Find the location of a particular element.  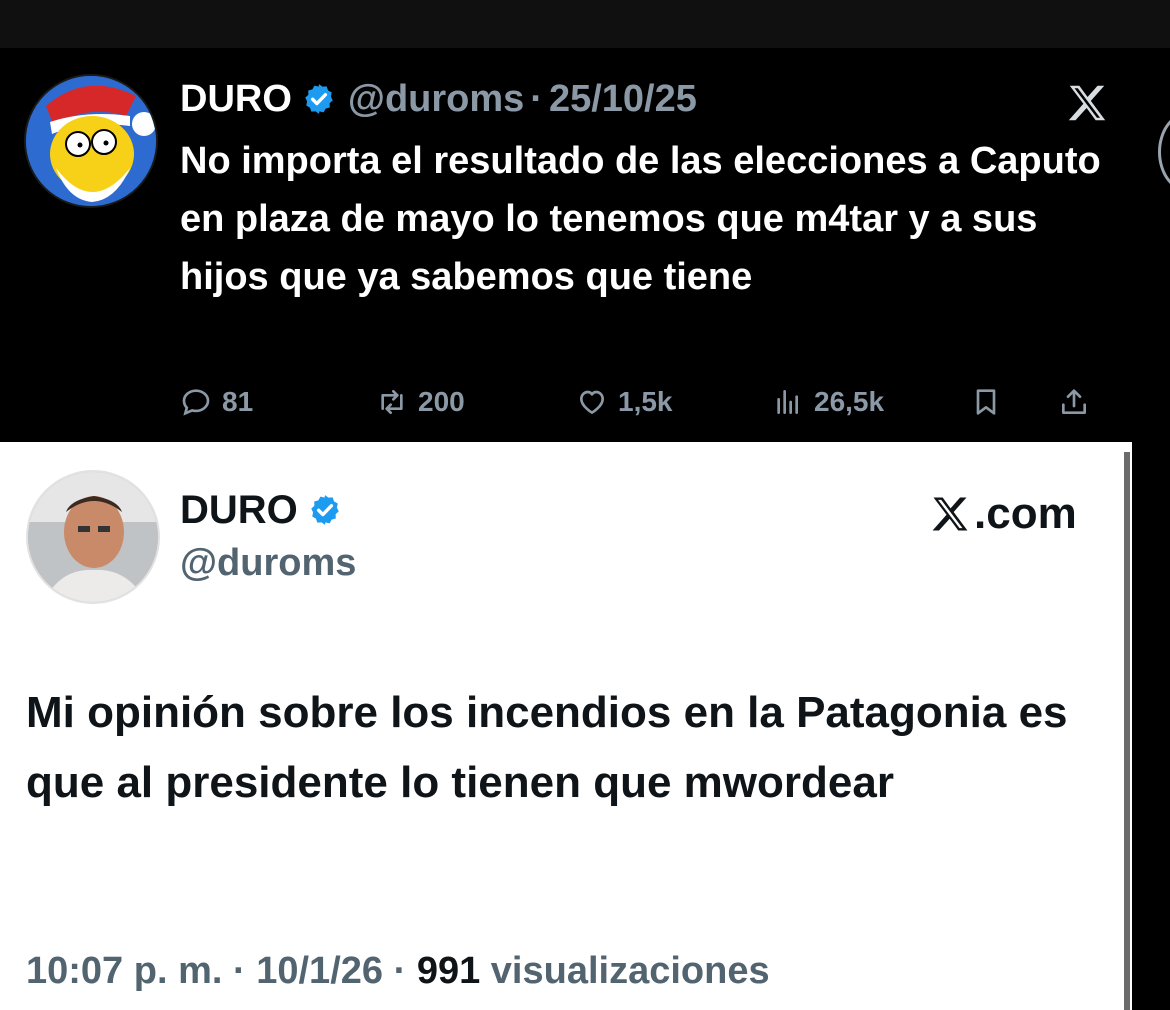

tweet-date: 25/10/25 is located at coordinates (623, 99).